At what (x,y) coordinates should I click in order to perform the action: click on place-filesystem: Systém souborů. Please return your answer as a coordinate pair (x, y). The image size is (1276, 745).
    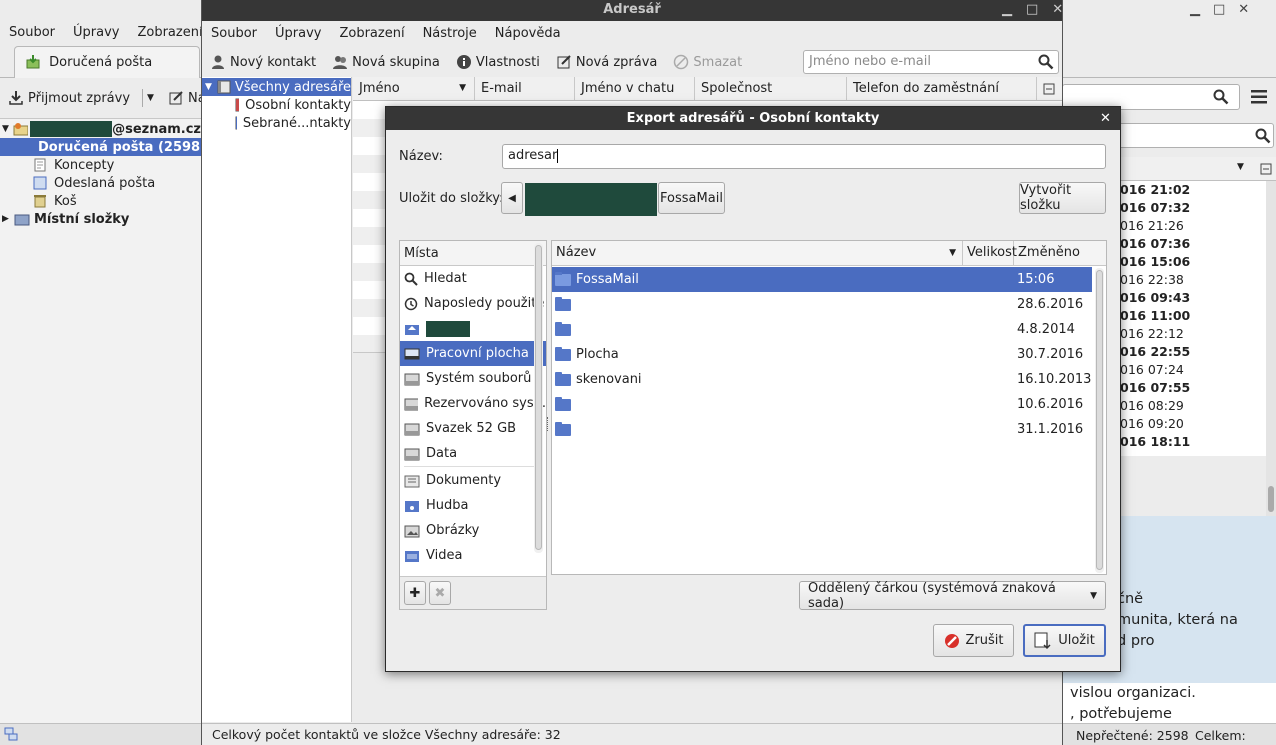
    Looking at the image, I should click on (473, 378).